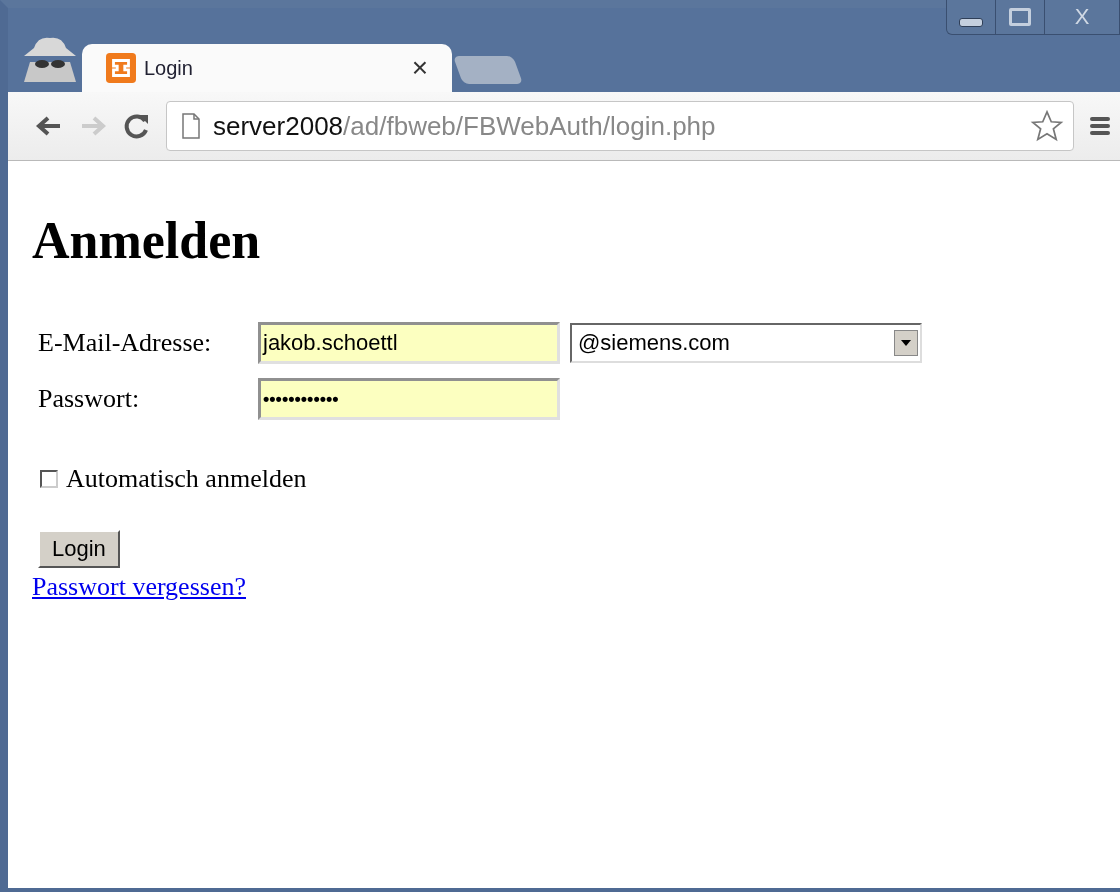 The image size is (1120, 892). What do you see at coordinates (1047, 126) in the screenshot?
I see `star-icon` at bounding box center [1047, 126].